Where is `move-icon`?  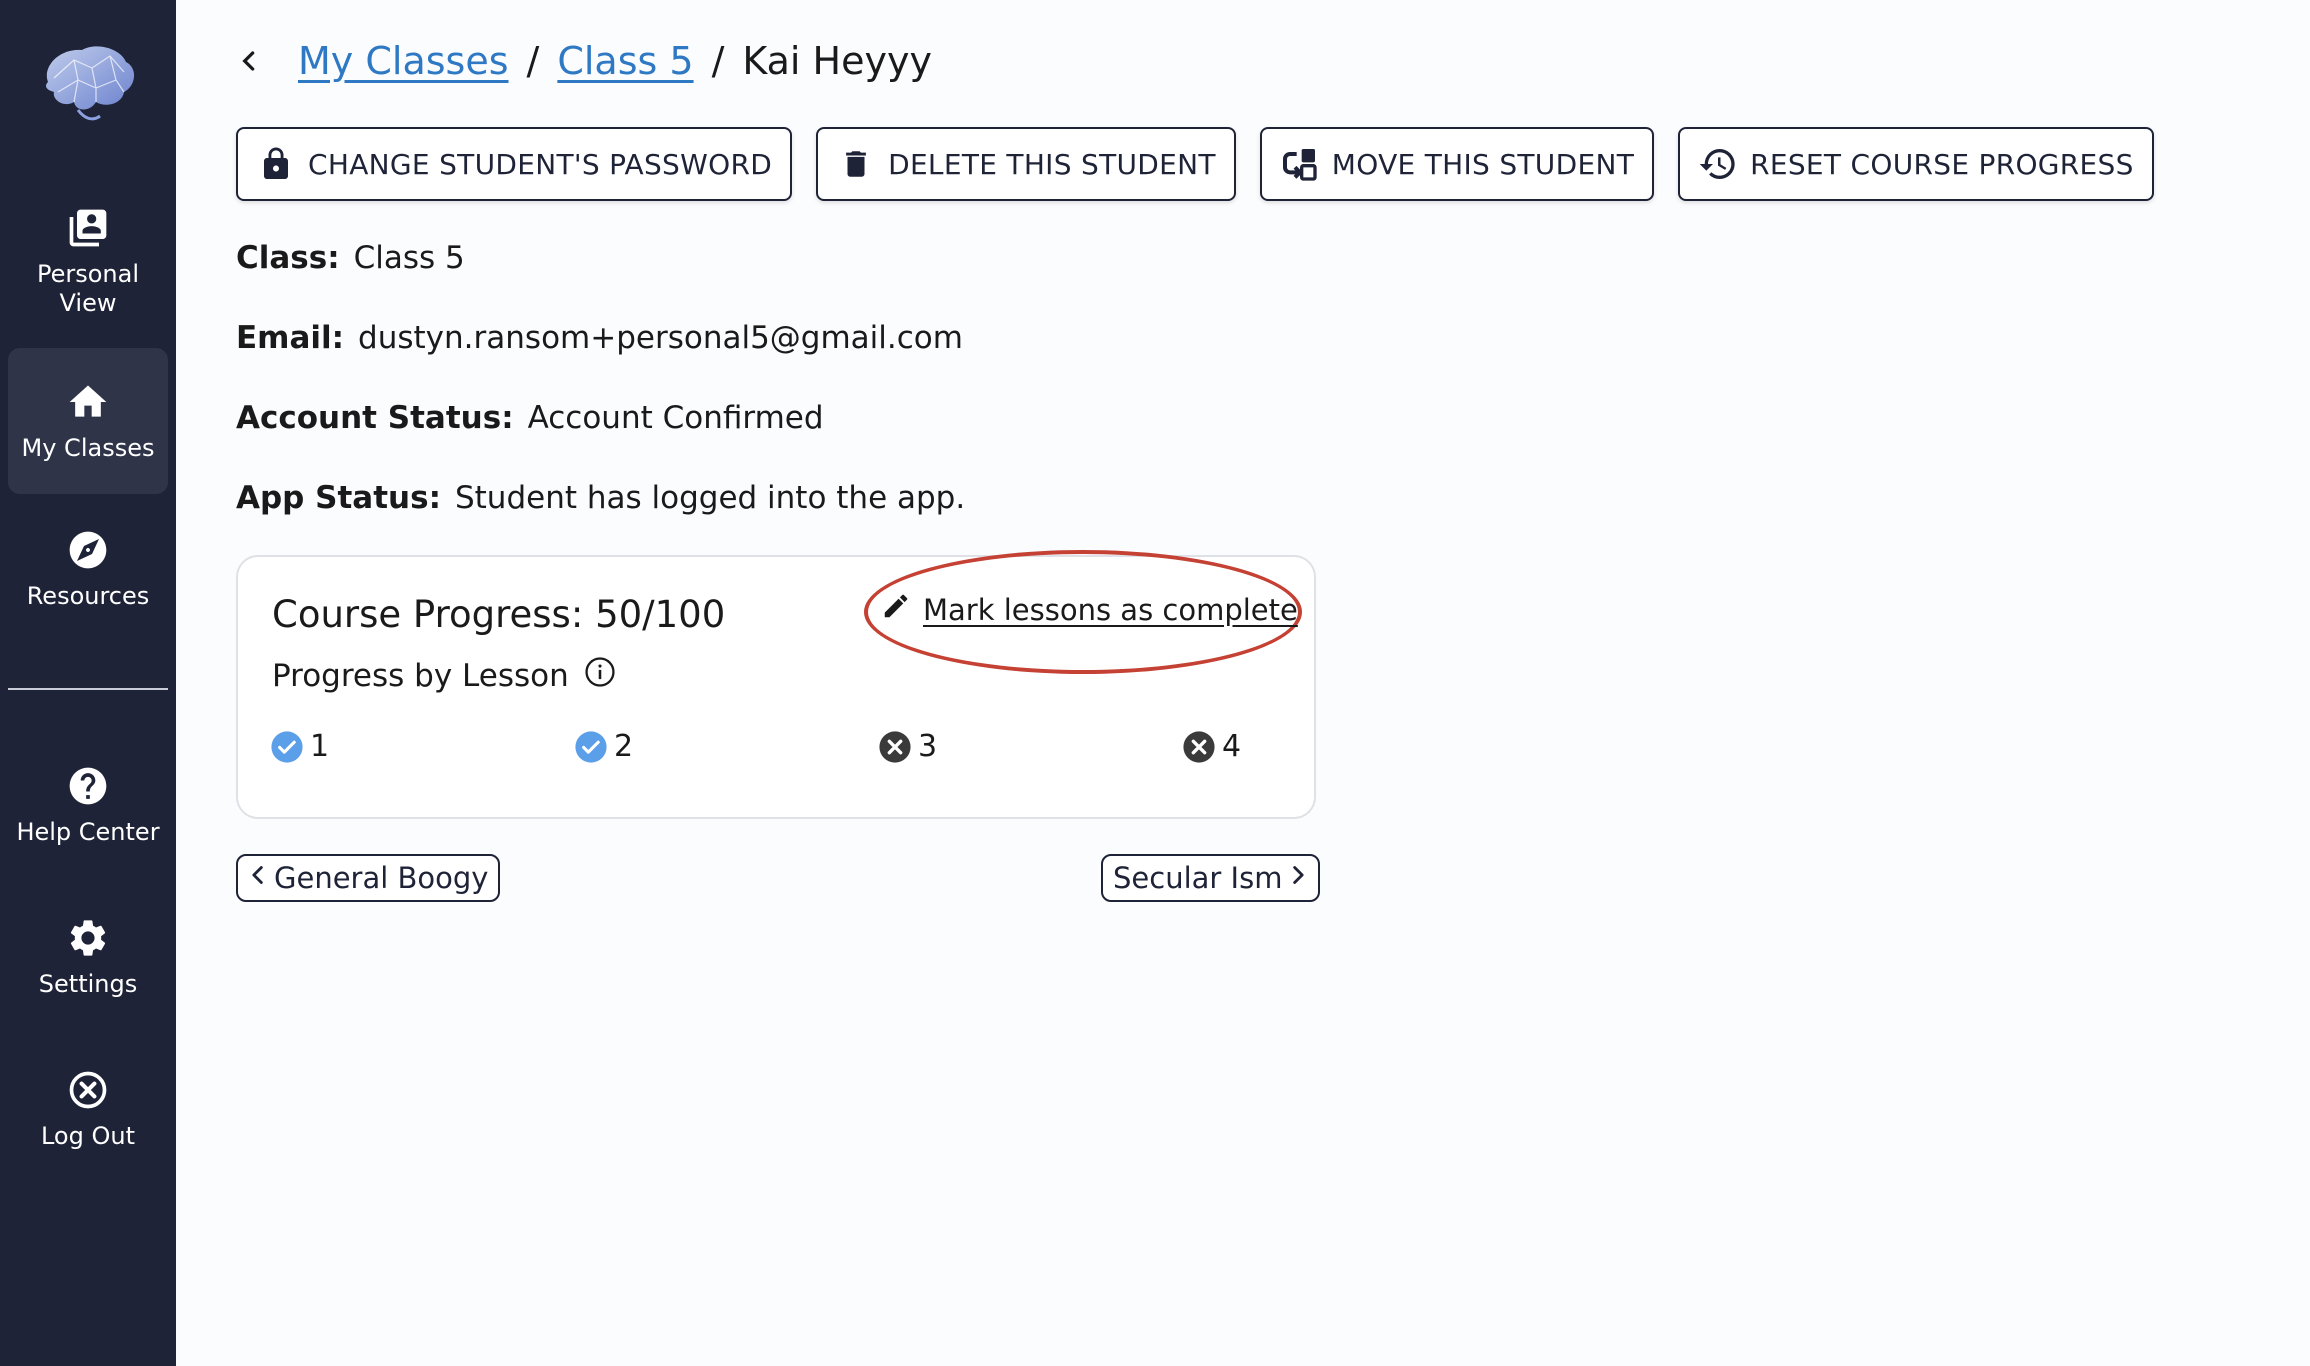
move-icon is located at coordinates (1300, 164).